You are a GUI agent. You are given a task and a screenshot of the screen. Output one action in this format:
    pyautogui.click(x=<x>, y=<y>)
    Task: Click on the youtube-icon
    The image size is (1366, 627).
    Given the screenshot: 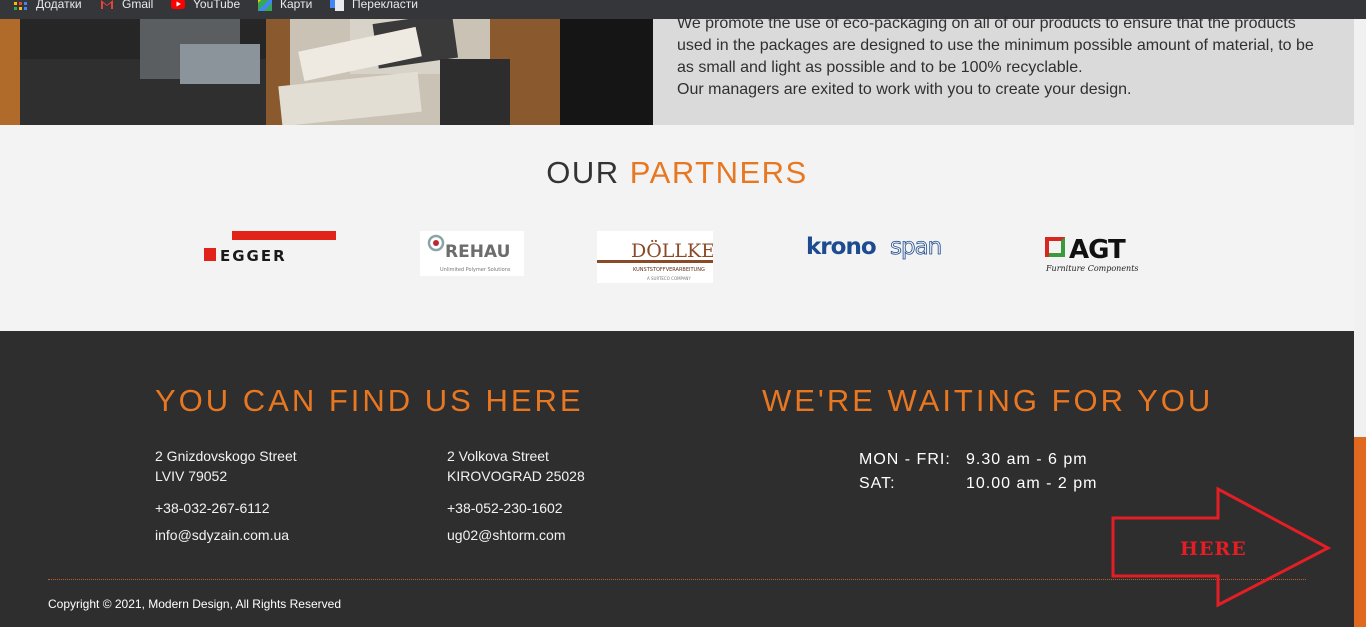 What is the action you would take?
    pyautogui.click(x=178, y=5)
    